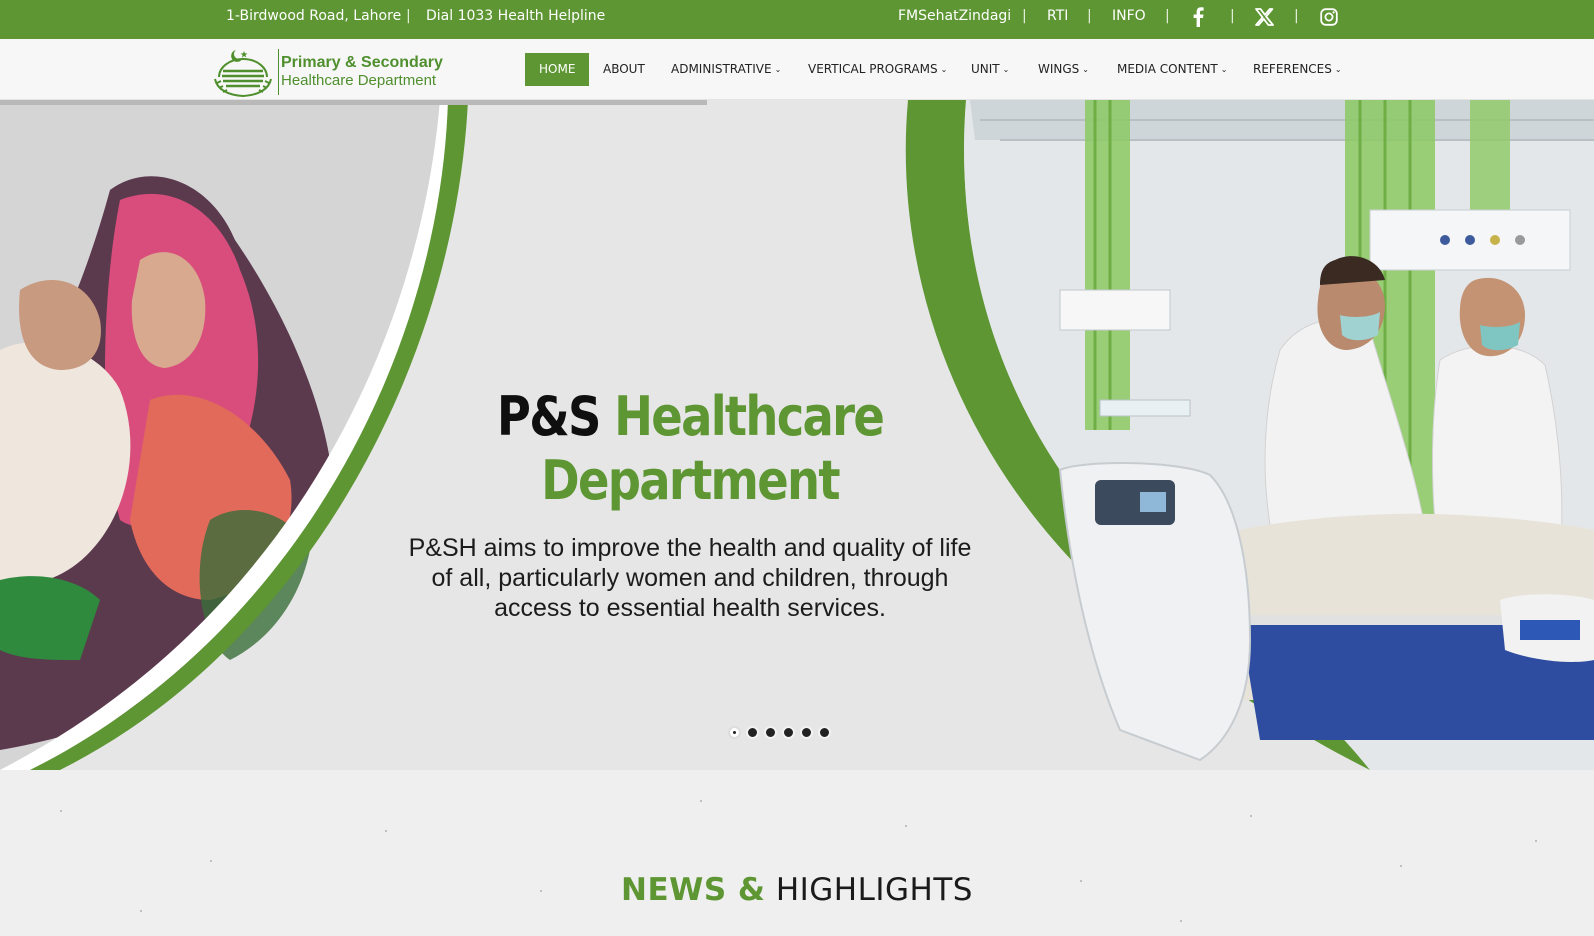 This screenshot has height=936, width=1594. What do you see at coordinates (515, 16) in the screenshot?
I see `helpline-link: Dial 1033 Health Helpline` at bounding box center [515, 16].